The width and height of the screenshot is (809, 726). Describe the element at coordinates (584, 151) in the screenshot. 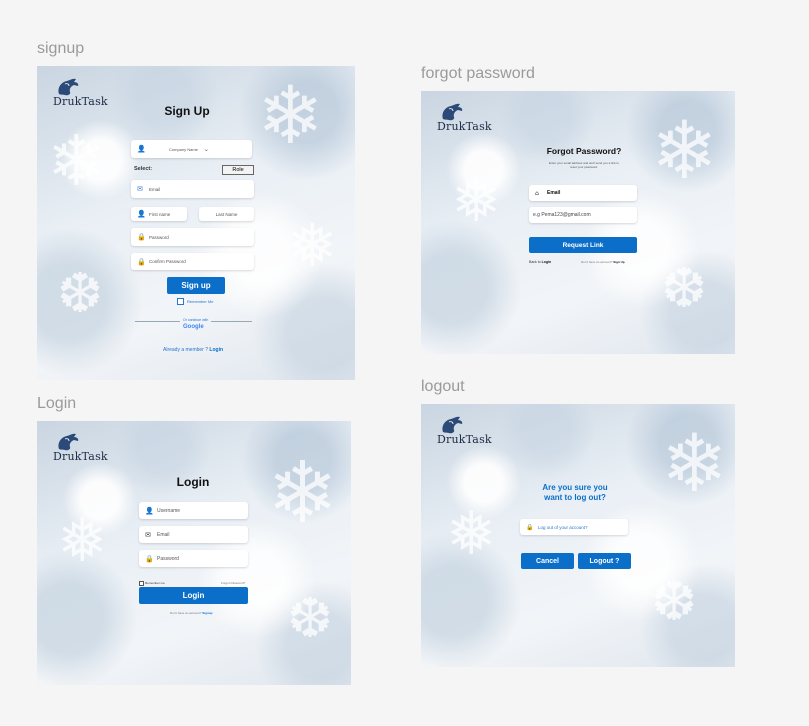

I see `page-title: Forgot Password?` at that location.